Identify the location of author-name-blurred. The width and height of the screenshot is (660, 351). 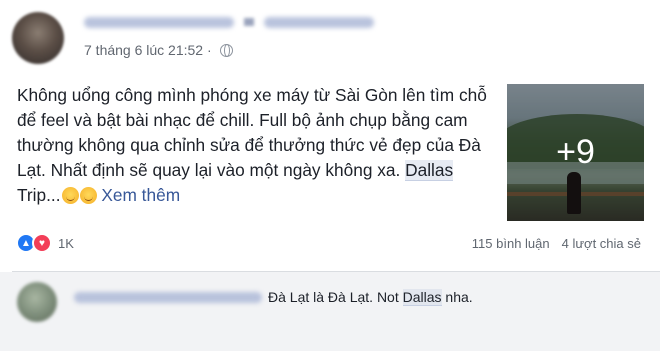
(234, 22).